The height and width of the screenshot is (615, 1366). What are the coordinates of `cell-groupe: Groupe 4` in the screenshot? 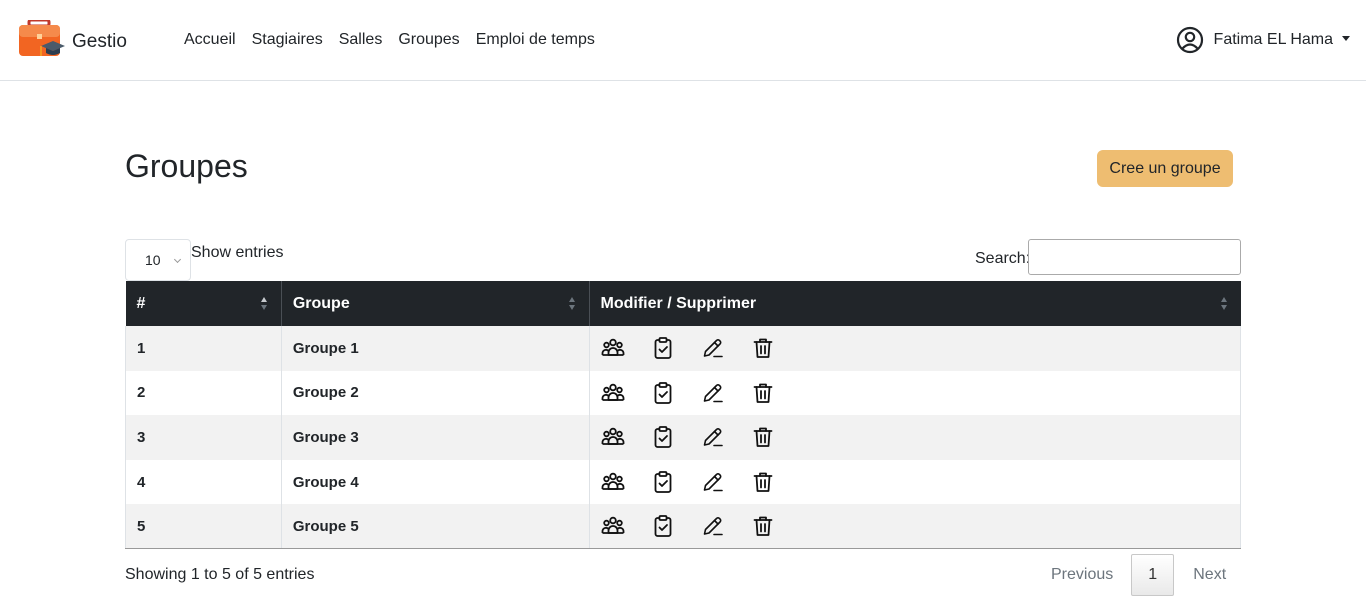 It's located at (435, 482).